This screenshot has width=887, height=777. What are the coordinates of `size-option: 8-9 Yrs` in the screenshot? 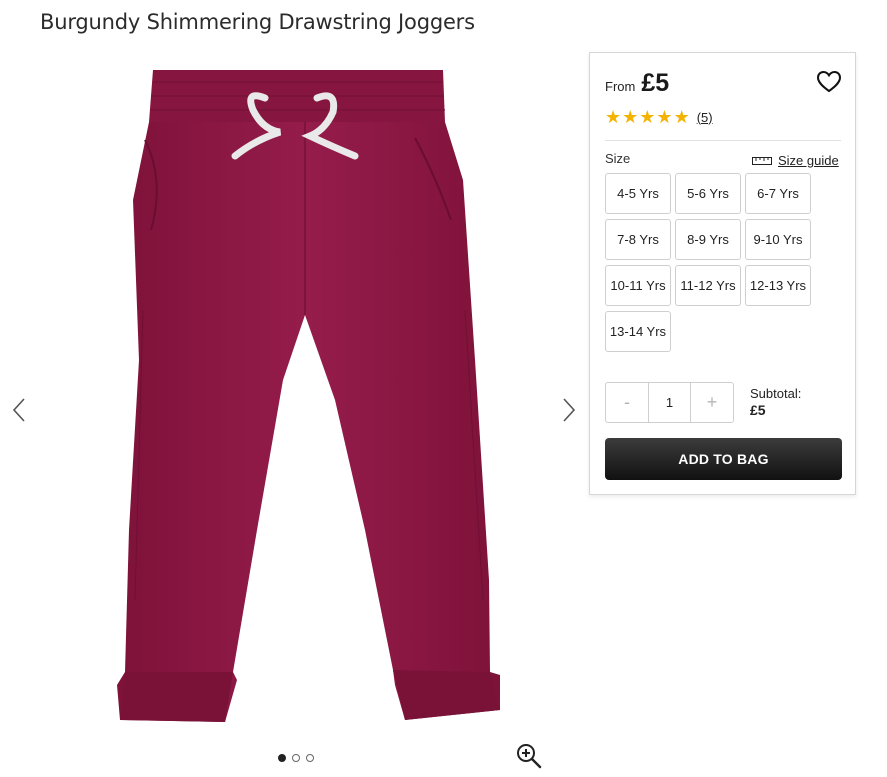 It's located at (708, 239).